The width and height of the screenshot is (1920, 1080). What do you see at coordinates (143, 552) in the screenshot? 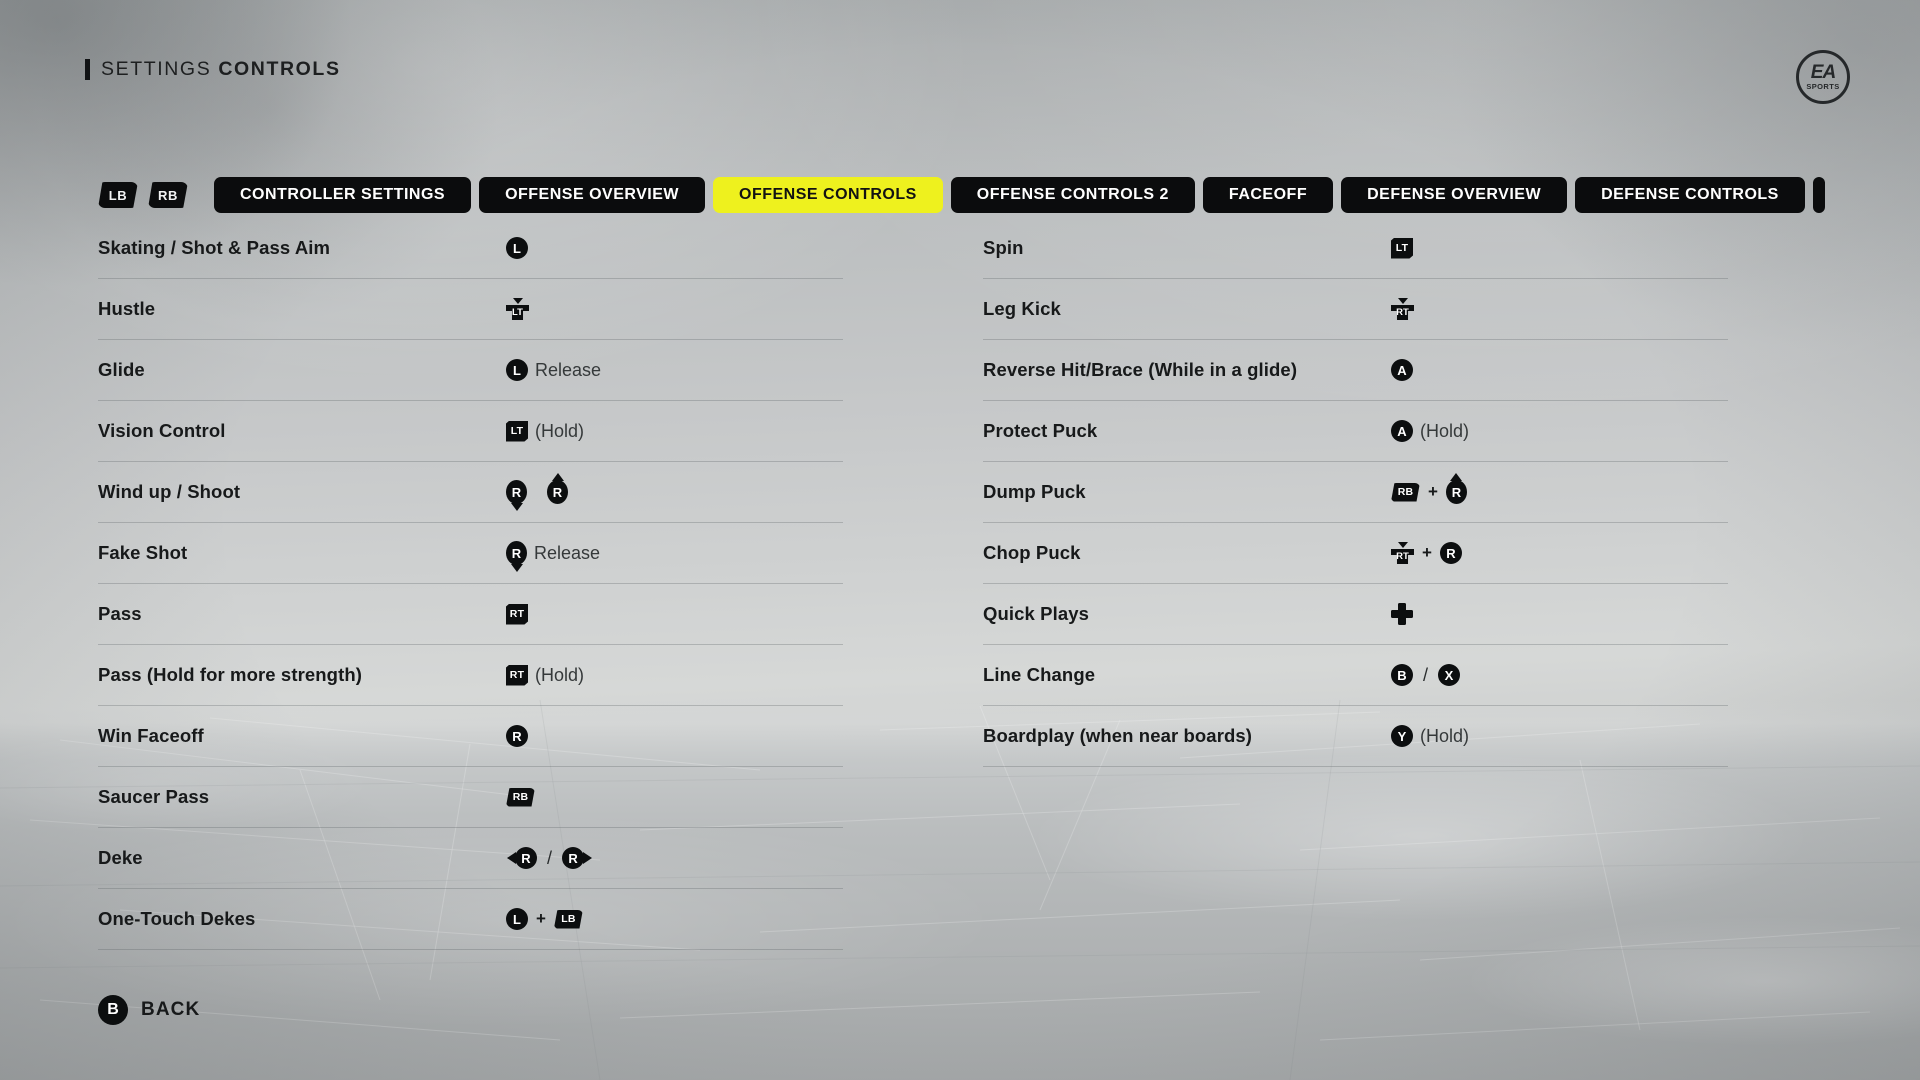
I see `control-label: Fake Shot` at bounding box center [143, 552].